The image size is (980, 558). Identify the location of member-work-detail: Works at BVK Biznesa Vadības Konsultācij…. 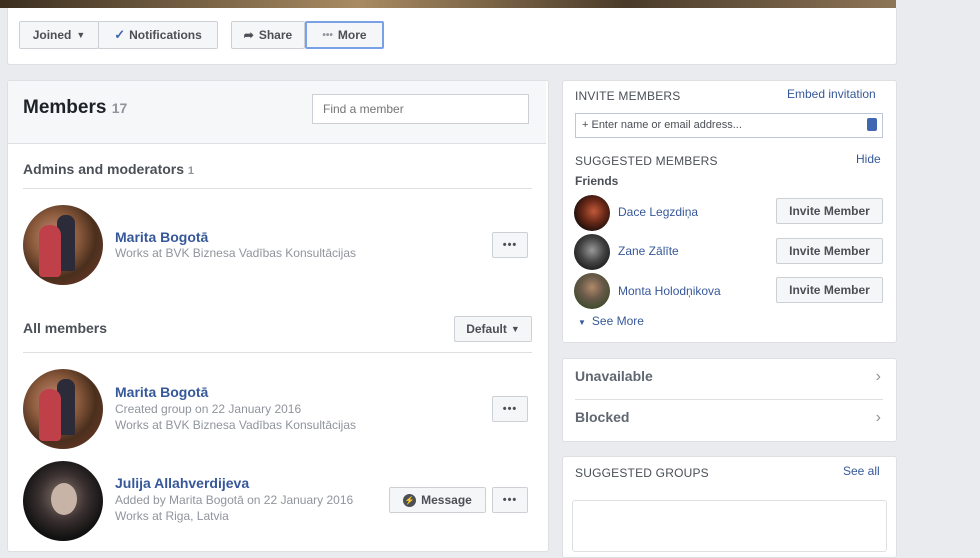
(236, 425).